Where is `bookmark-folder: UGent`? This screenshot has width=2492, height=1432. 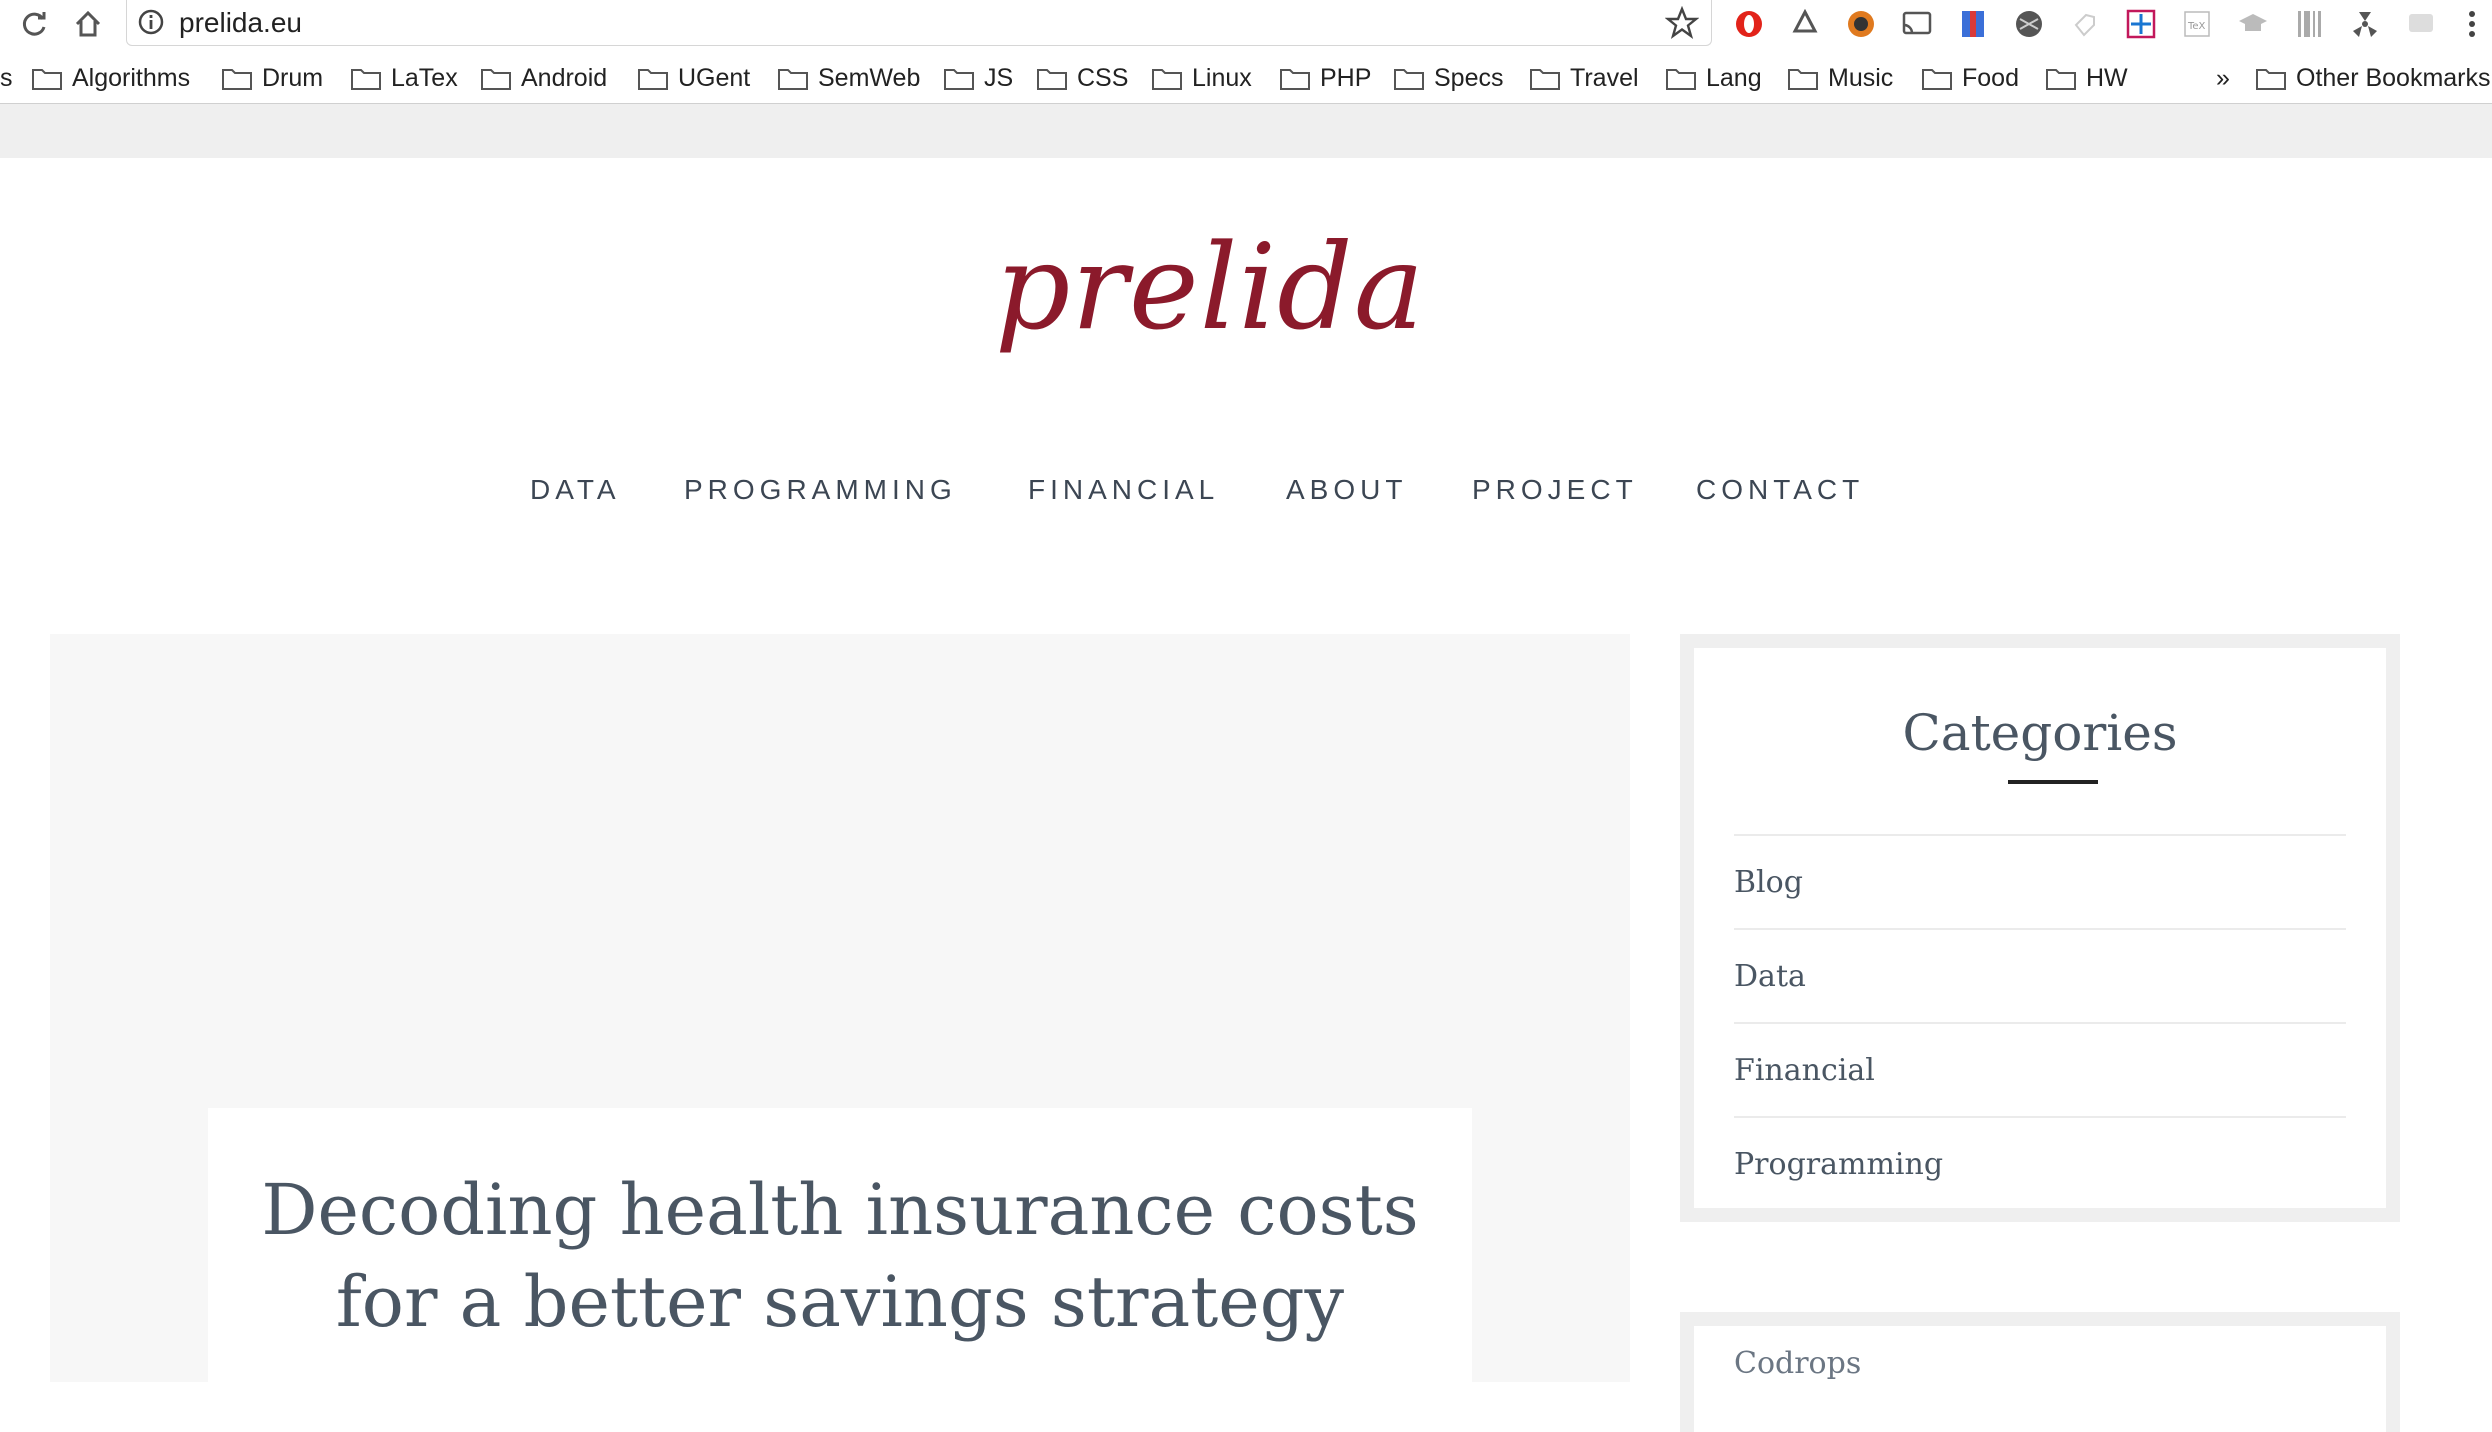 bookmark-folder: UGent is located at coordinates (694, 78).